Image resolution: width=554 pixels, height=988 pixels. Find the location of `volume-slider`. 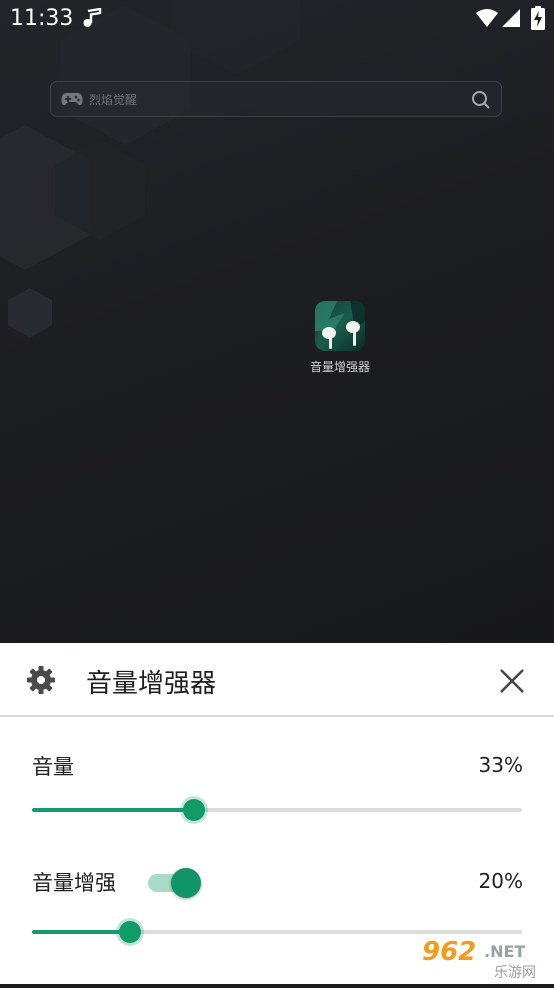

volume-slider is located at coordinates (277, 810).